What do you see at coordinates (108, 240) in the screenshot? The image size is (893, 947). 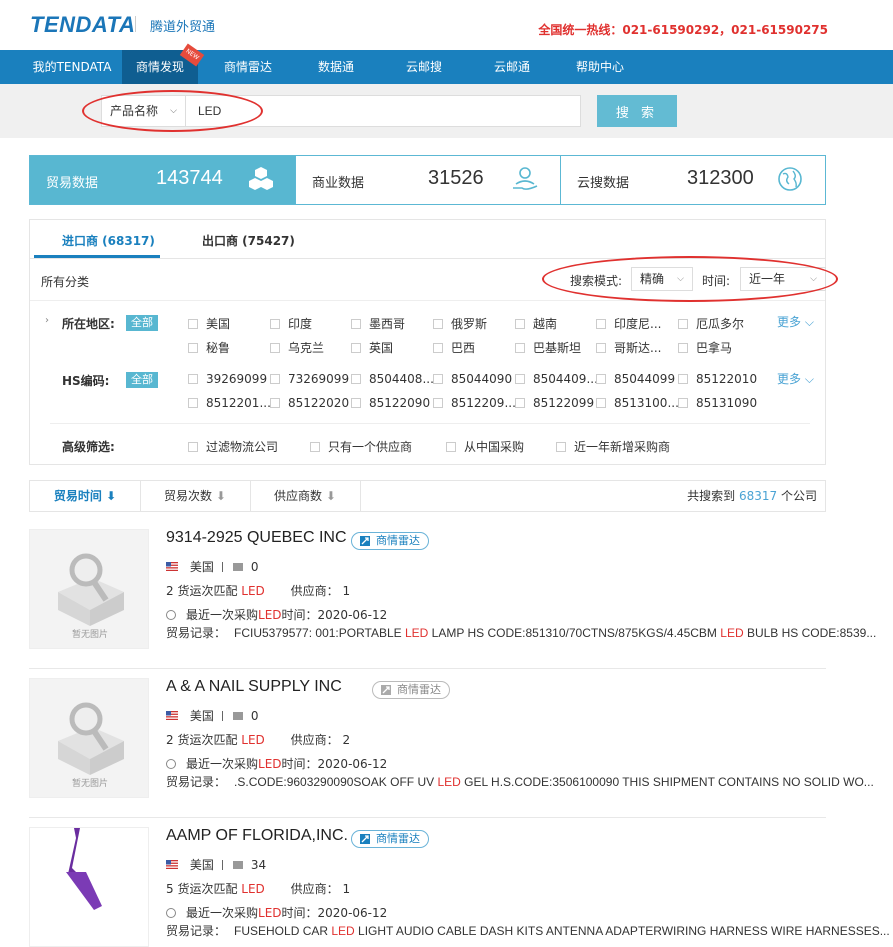 I see `tab-importers: 进口商 (68317)` at bounding box center [108, 240].